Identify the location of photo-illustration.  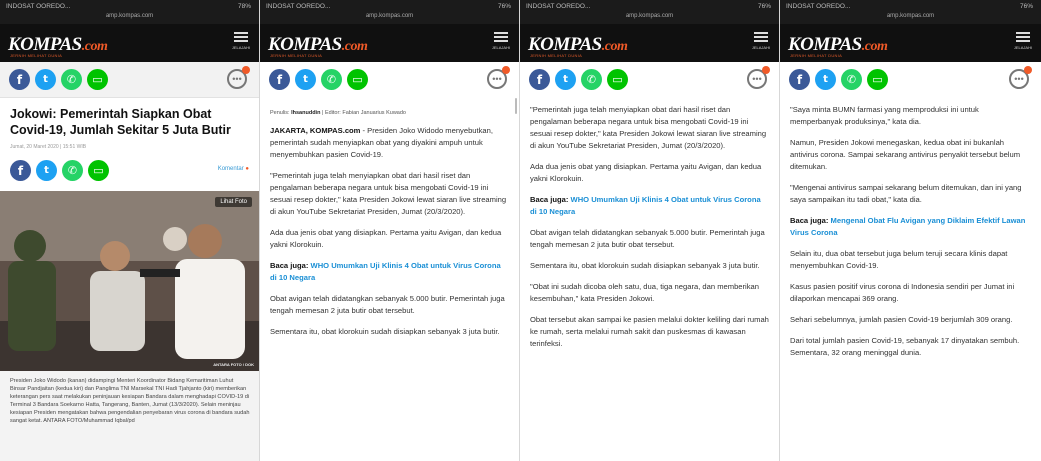
(129, 281).